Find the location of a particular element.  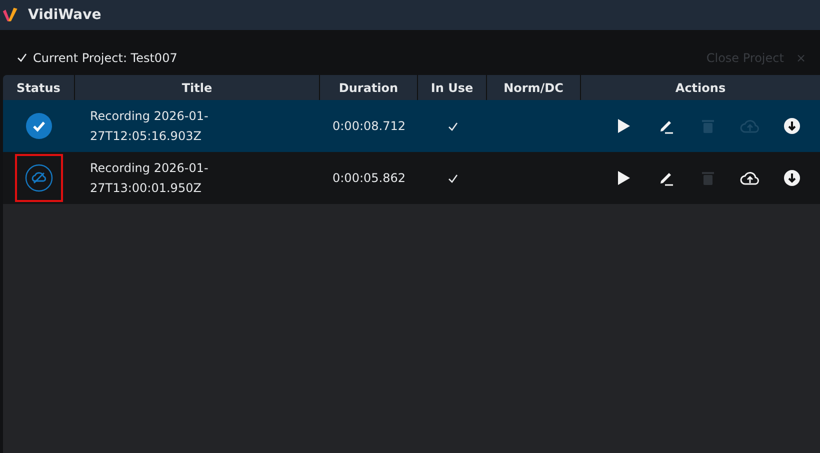

duration-text: 0:00:08.712 is located at coordinates (369, 126).